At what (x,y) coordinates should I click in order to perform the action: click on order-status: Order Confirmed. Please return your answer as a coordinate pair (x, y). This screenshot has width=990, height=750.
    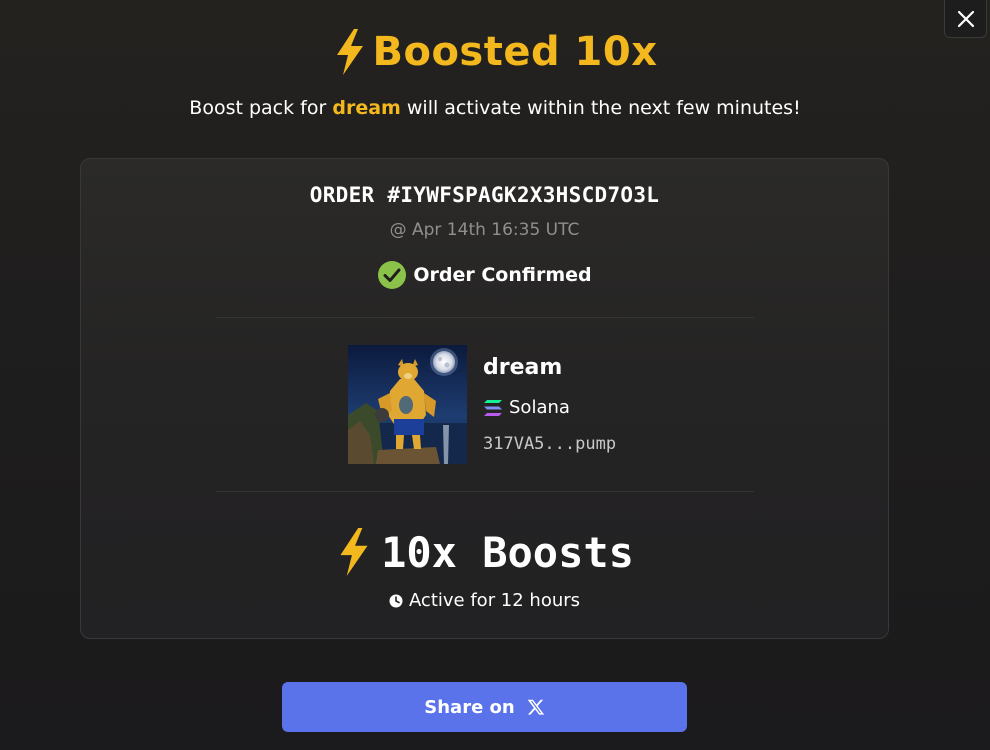
    Looking at the image, I should click on (484, 275).